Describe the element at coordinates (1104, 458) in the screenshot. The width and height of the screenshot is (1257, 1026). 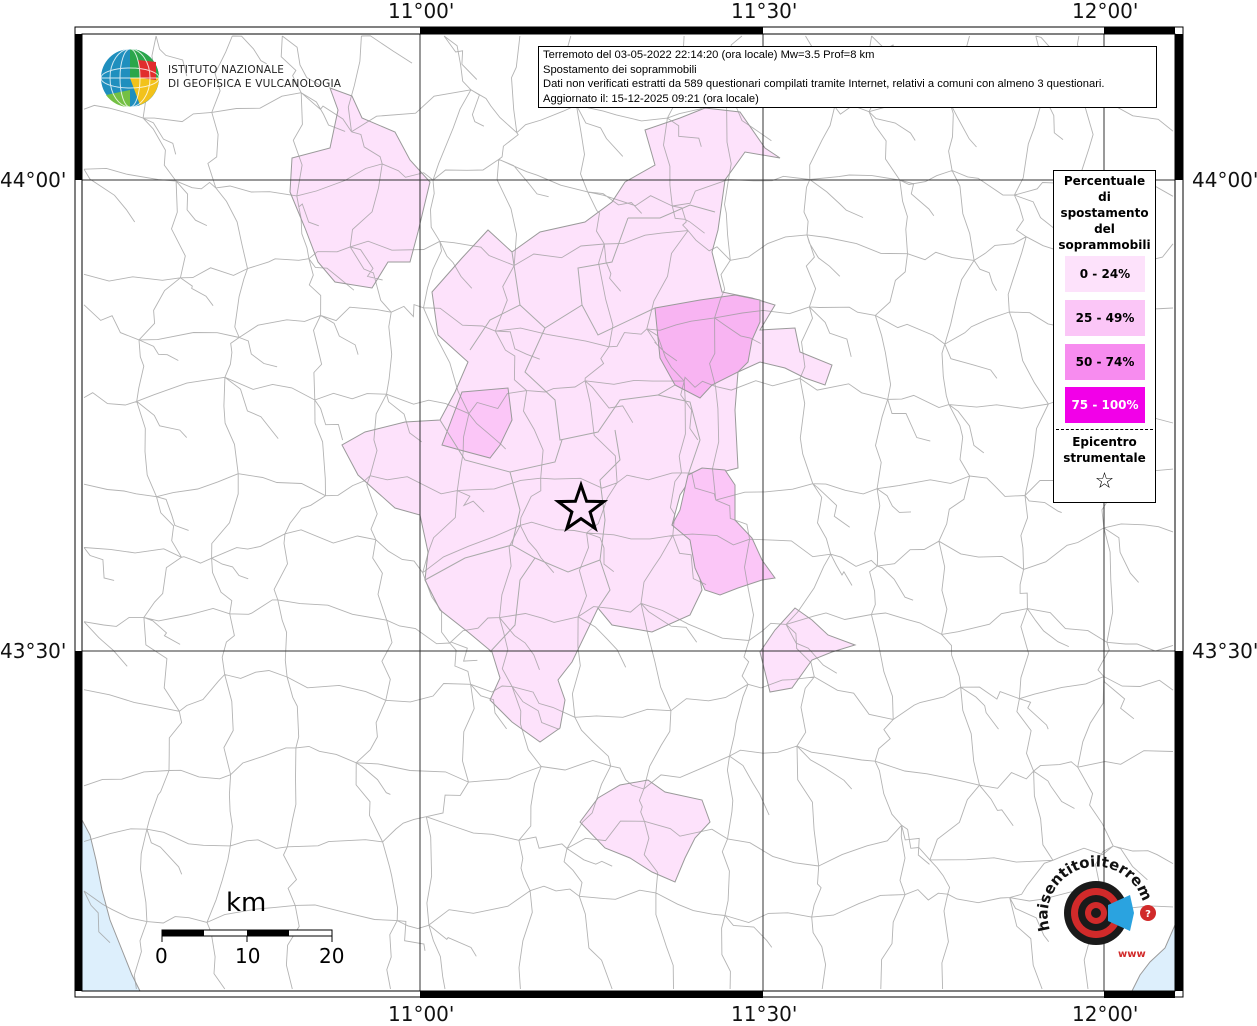
I see `legend-epicenter-line: strumentale` at that location.